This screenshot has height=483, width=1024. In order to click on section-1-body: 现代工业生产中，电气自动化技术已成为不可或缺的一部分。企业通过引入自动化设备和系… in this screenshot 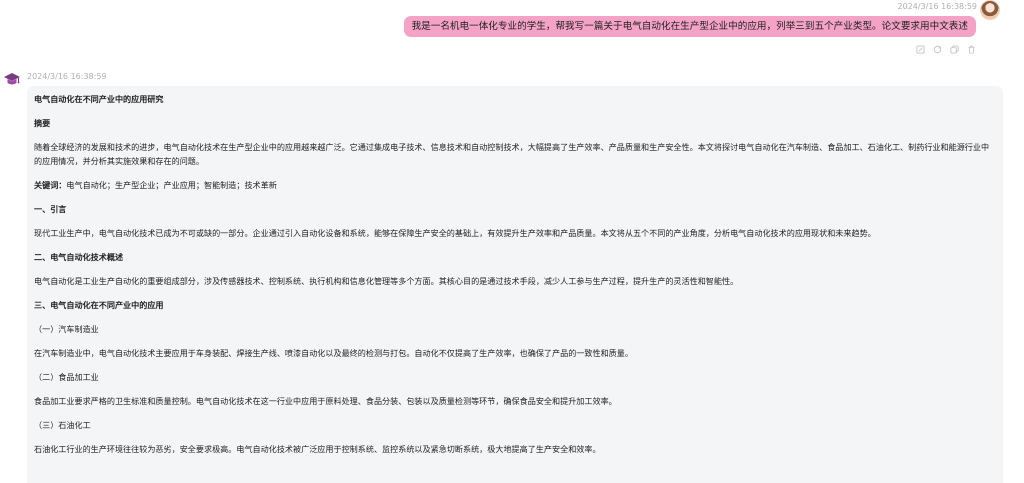, I will do `click(455, 232)`.